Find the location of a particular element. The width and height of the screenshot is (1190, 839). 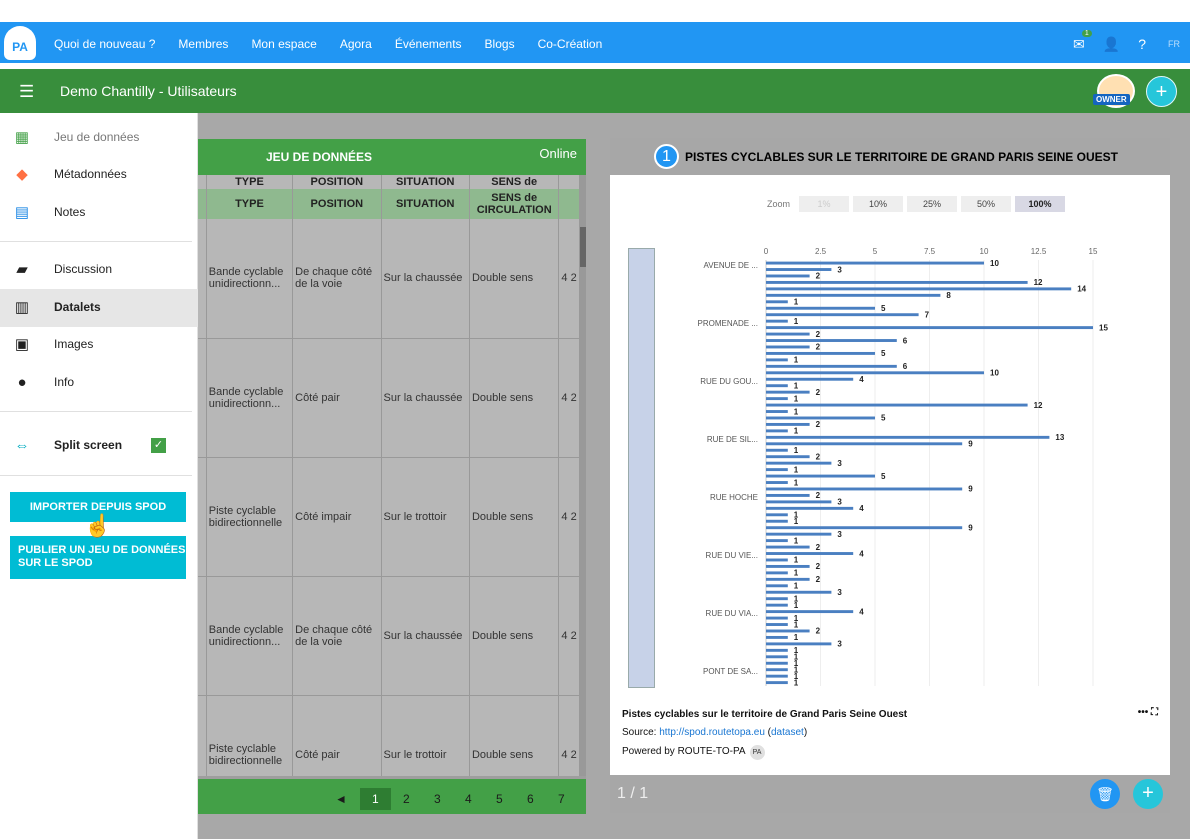

publish-dataset-button: PUBLIER UN JEU DE DONNÉES SUR LE SPOD is located at coordinates (98, 557).